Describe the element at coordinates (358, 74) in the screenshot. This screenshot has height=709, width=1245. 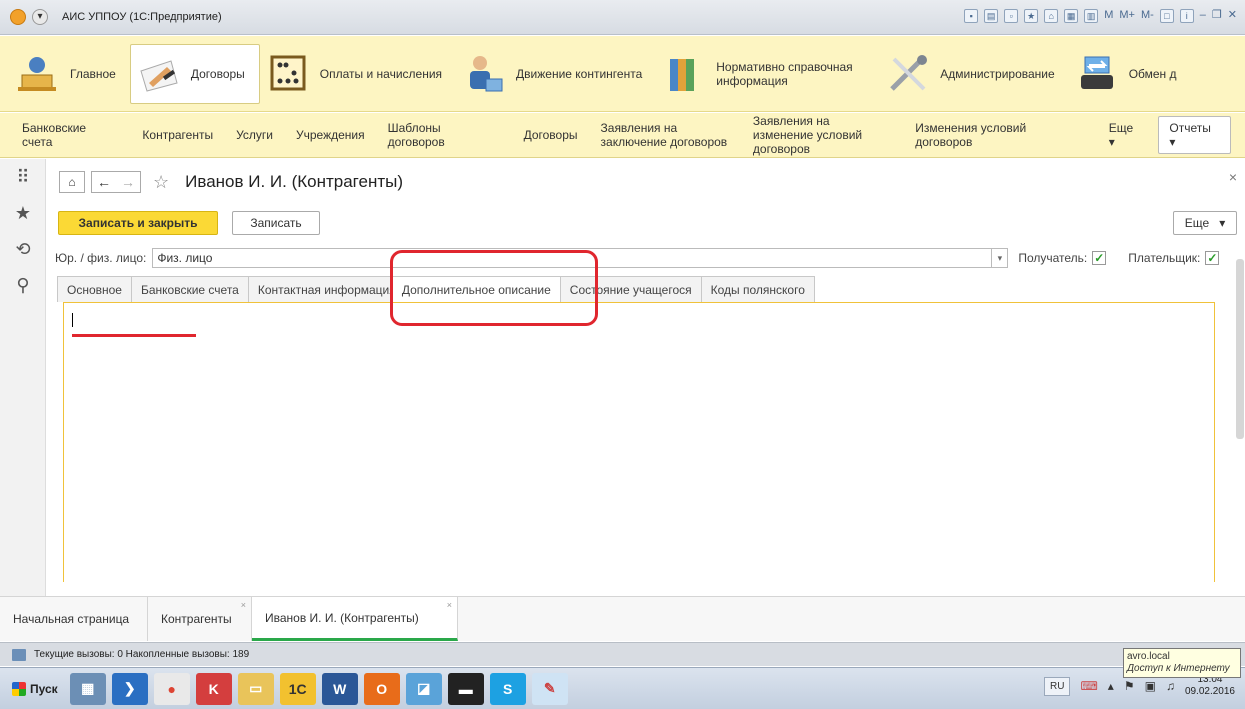
I see `section-payments: Оплаты и начисления` at that location.